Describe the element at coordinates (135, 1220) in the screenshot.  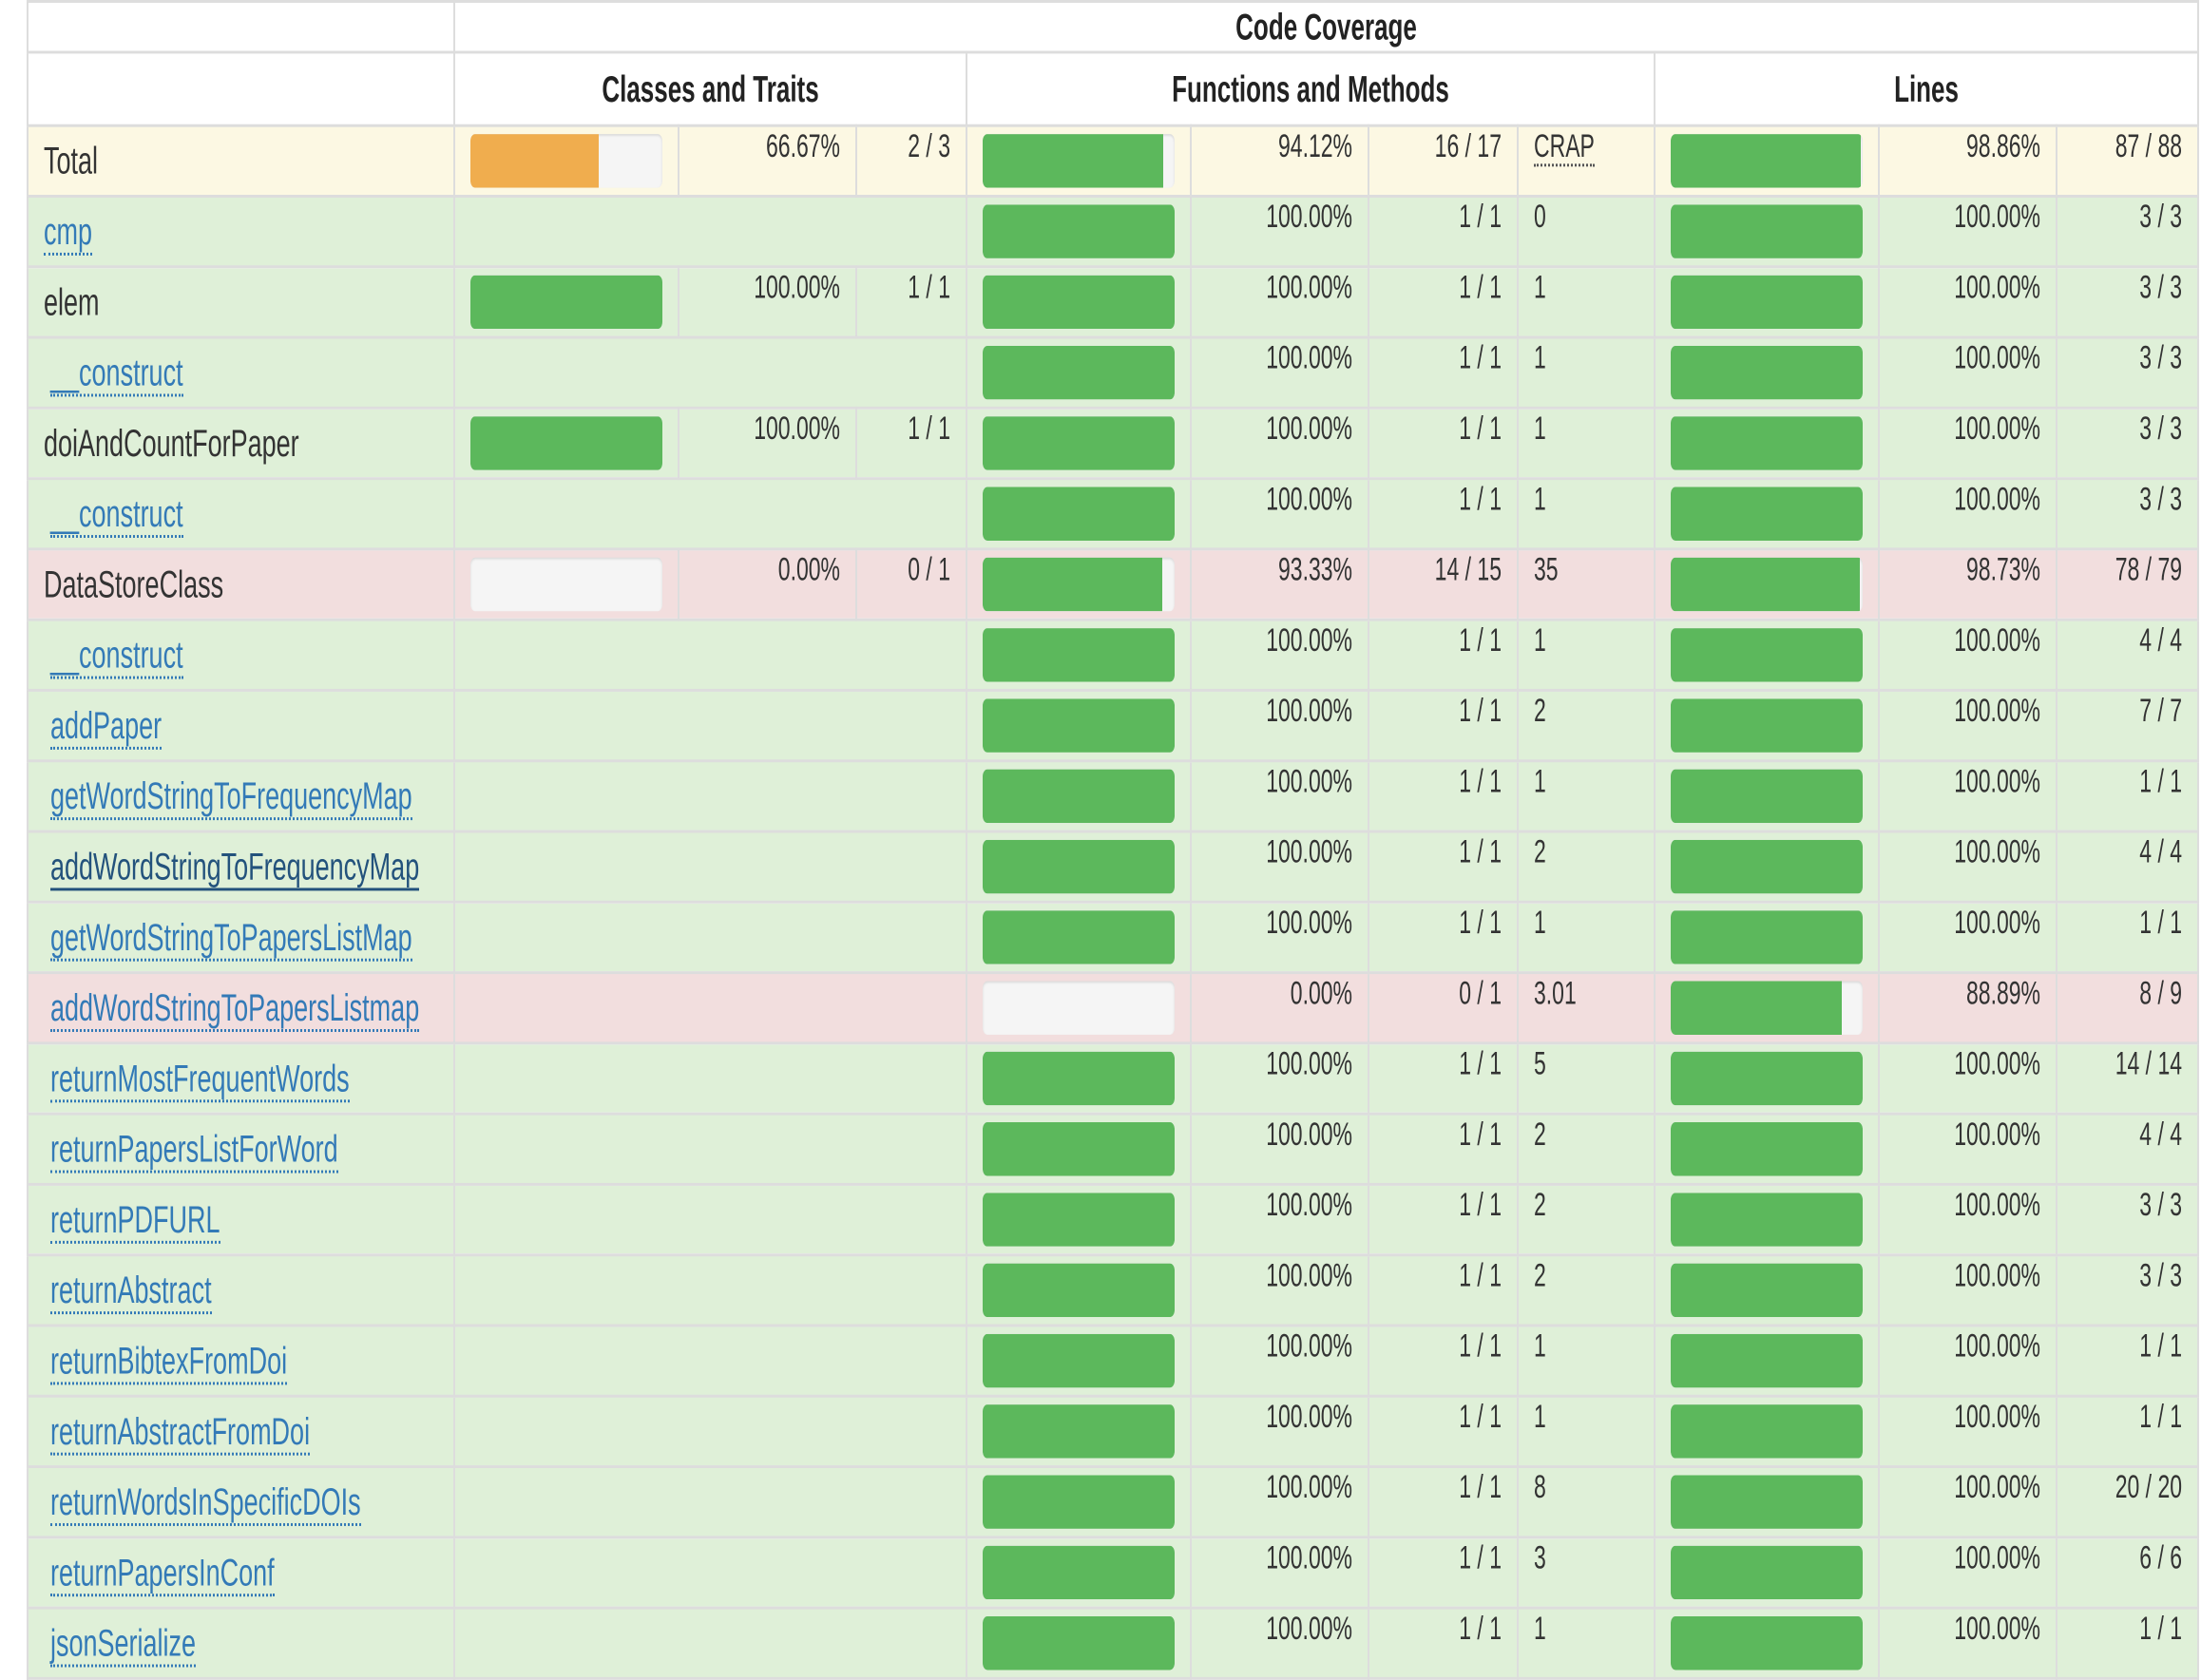
I see `method-link: returnPDFURL` at that location.